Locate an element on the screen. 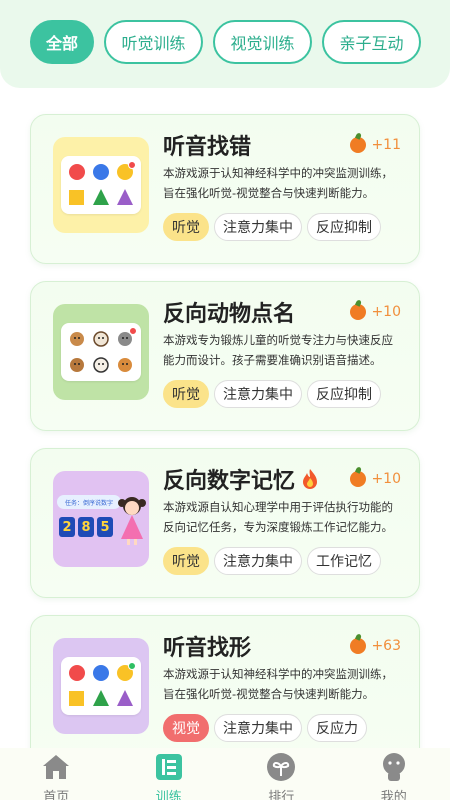  filter-chip-parent-child: 亲子互动 is located at coordinates (371, 42).